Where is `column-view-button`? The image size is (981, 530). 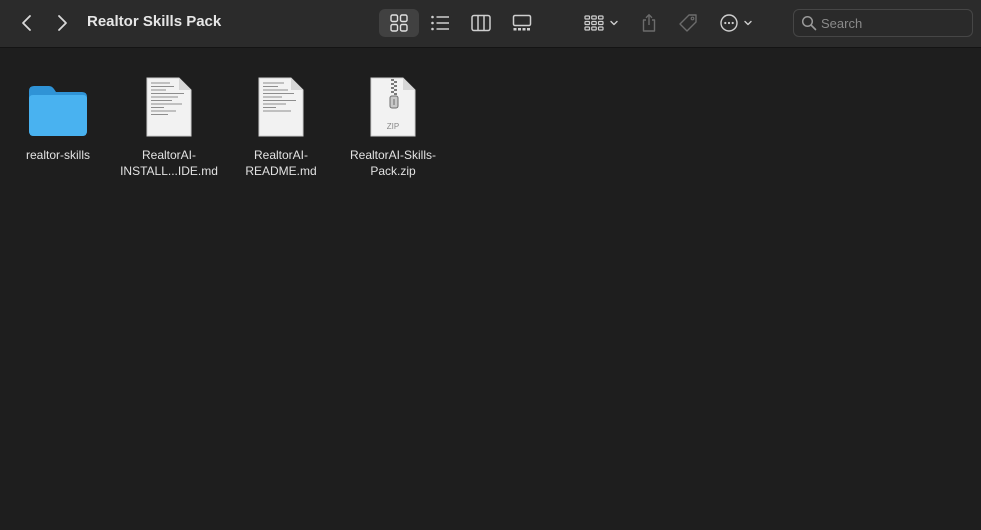 column-view-button is located at coordinates (481, 23).